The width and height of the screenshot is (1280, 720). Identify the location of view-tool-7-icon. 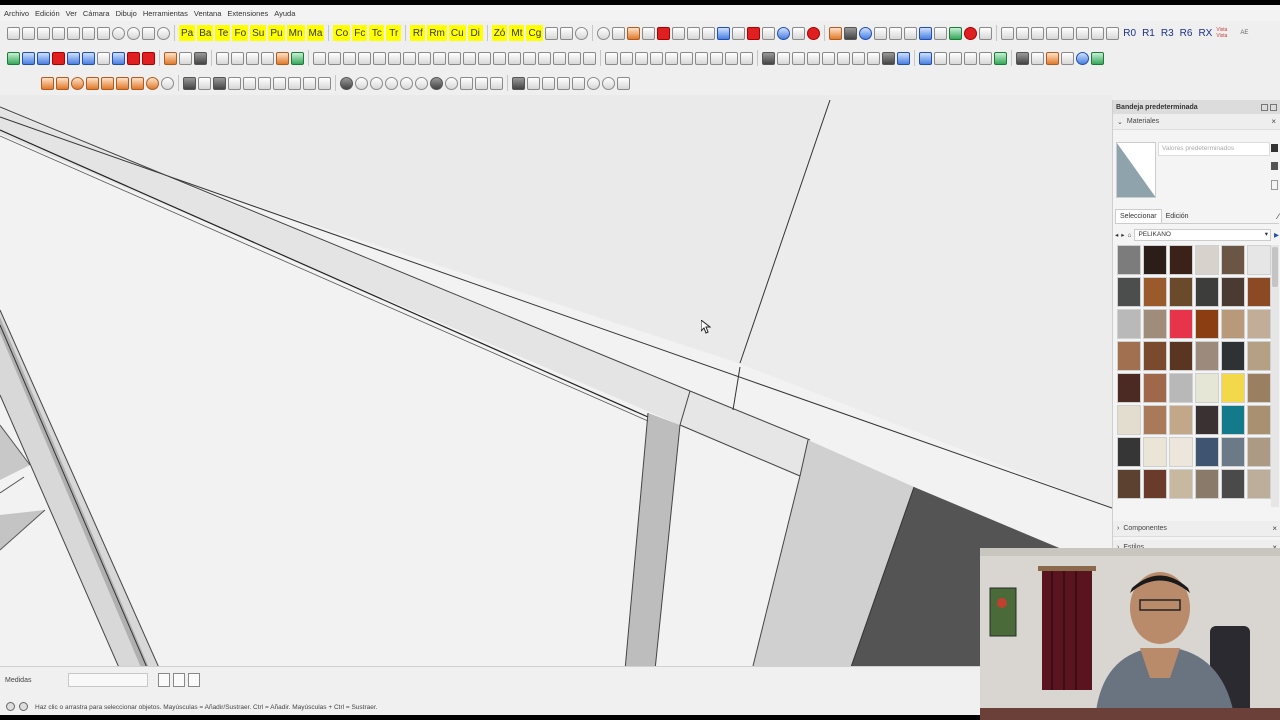
(608, 83).